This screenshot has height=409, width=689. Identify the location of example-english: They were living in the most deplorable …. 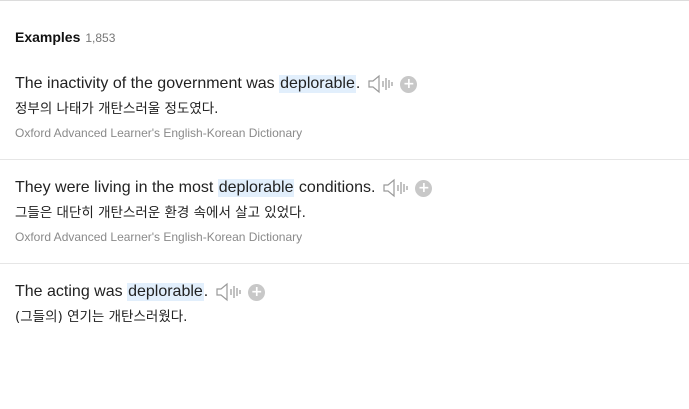
(352, 188).